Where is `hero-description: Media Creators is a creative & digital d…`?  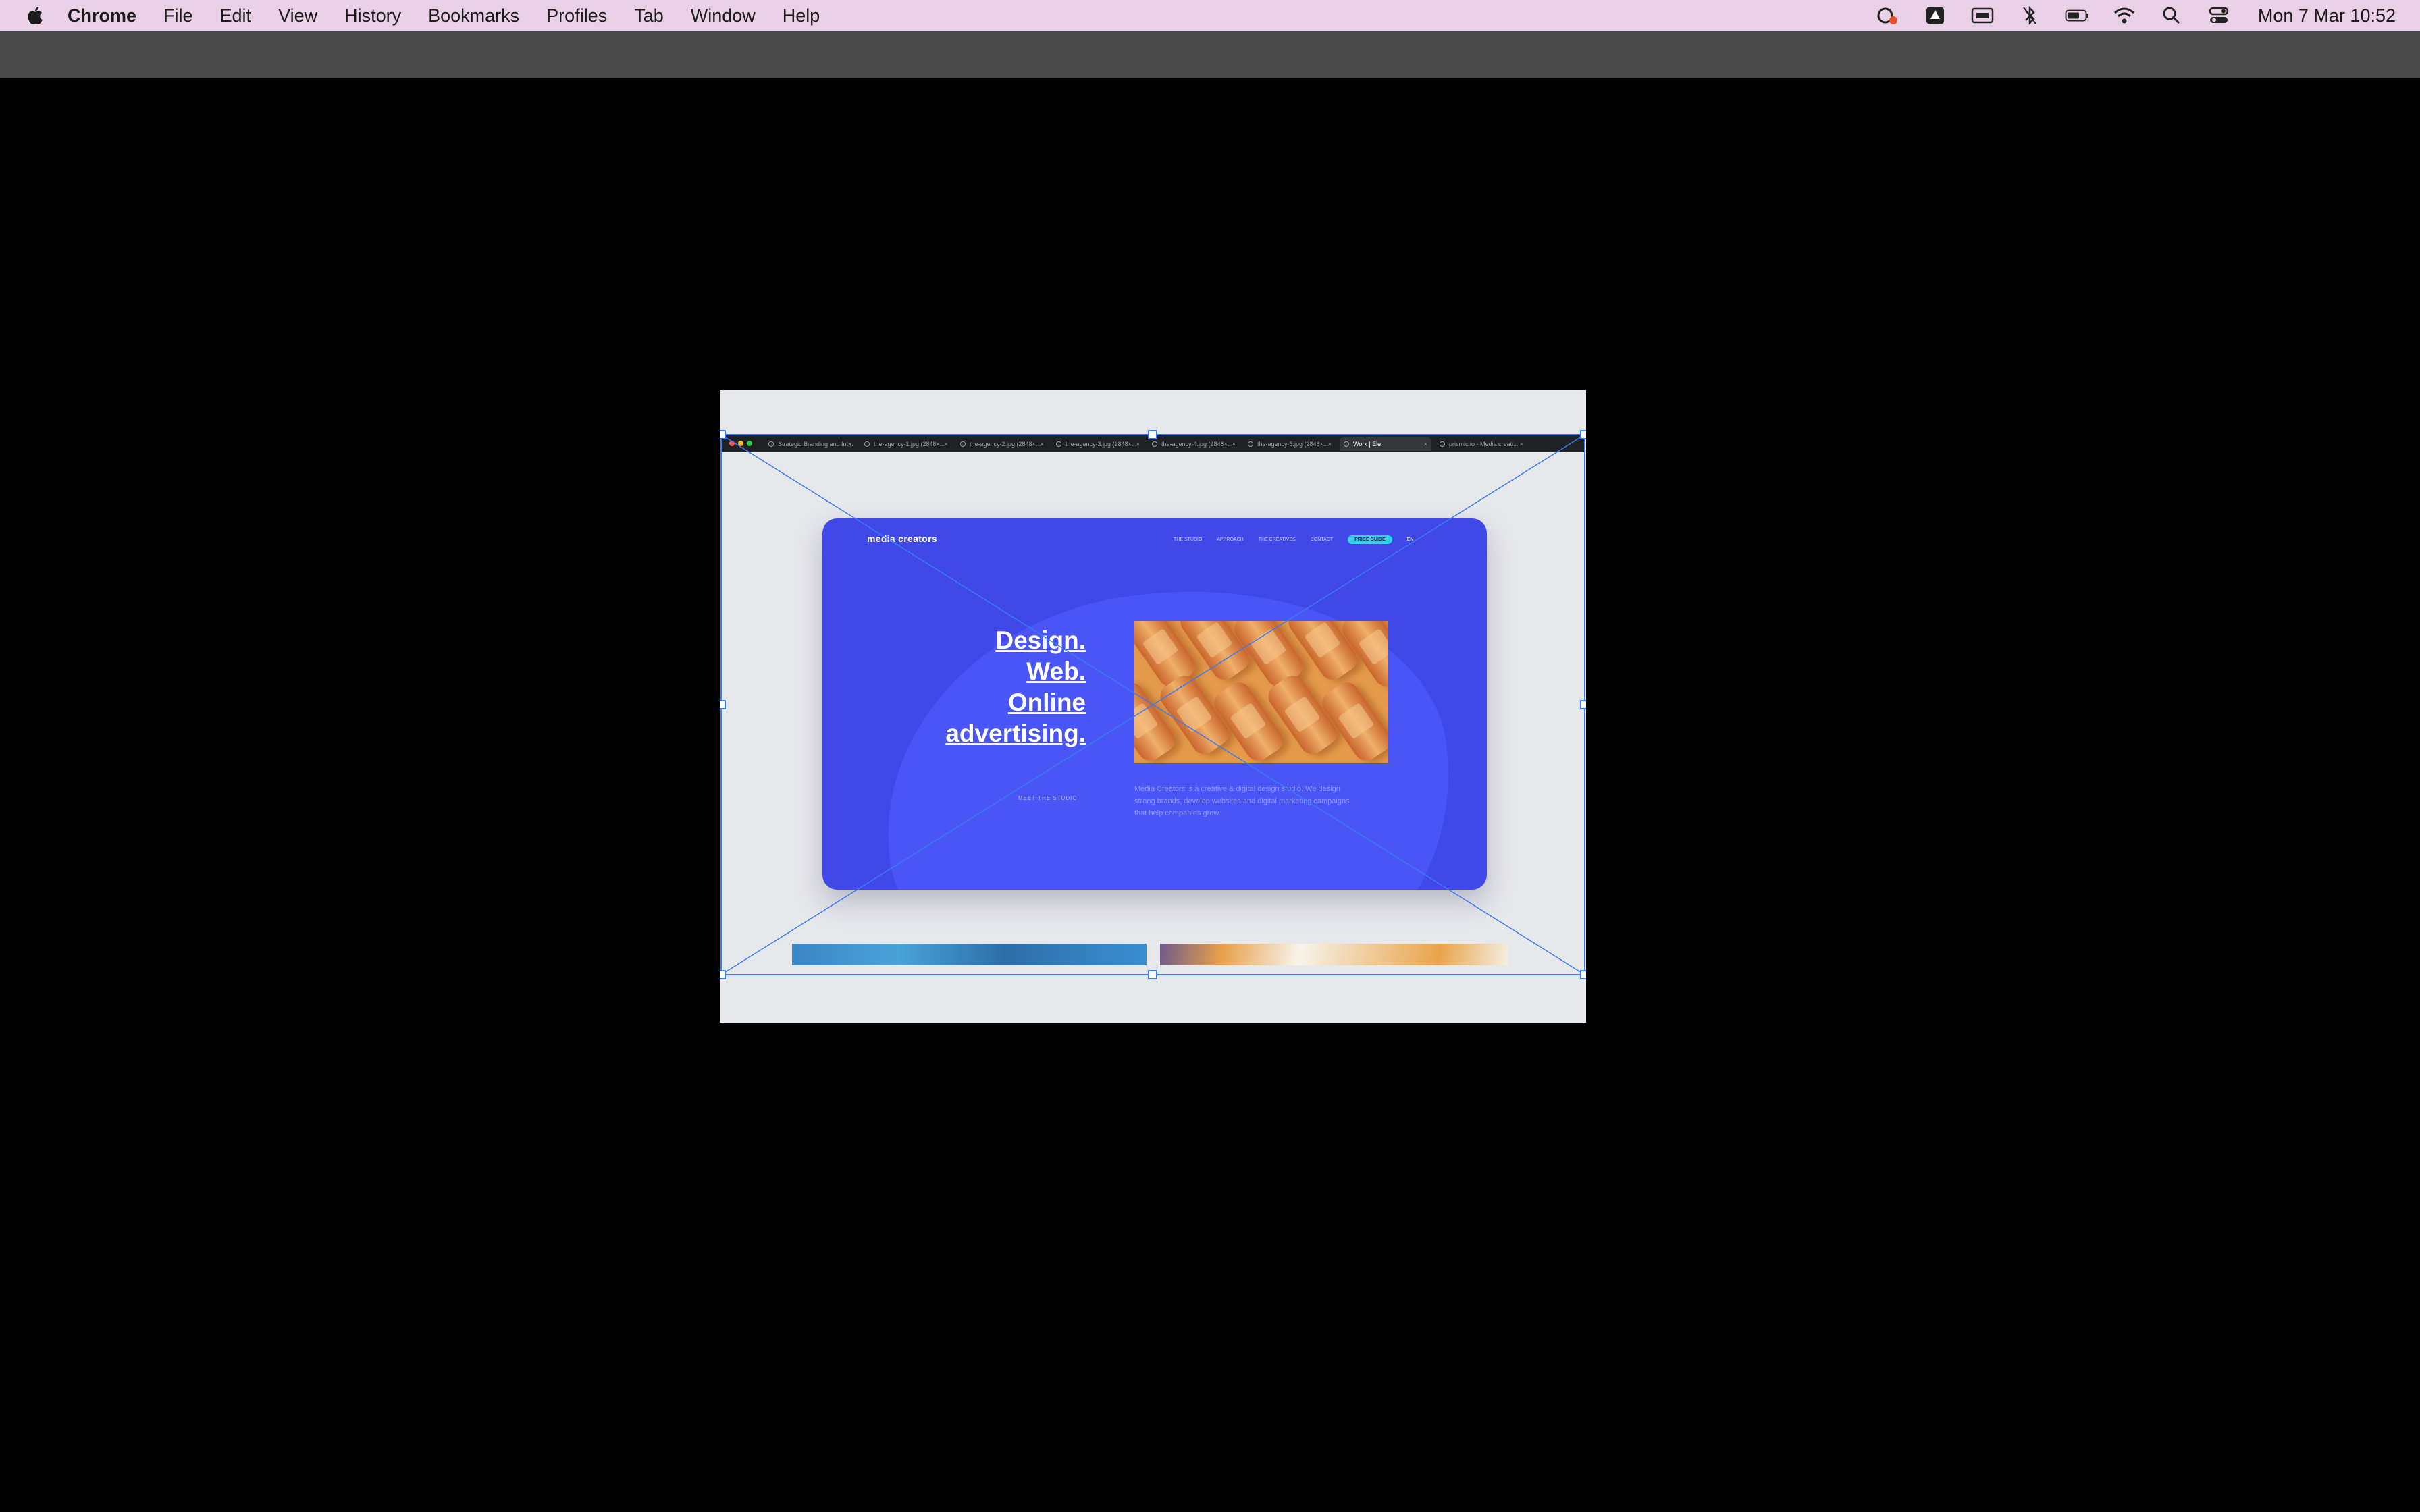 hero-description: Media Creators is a creative & digital d… is located at coordinates (1242, 801).